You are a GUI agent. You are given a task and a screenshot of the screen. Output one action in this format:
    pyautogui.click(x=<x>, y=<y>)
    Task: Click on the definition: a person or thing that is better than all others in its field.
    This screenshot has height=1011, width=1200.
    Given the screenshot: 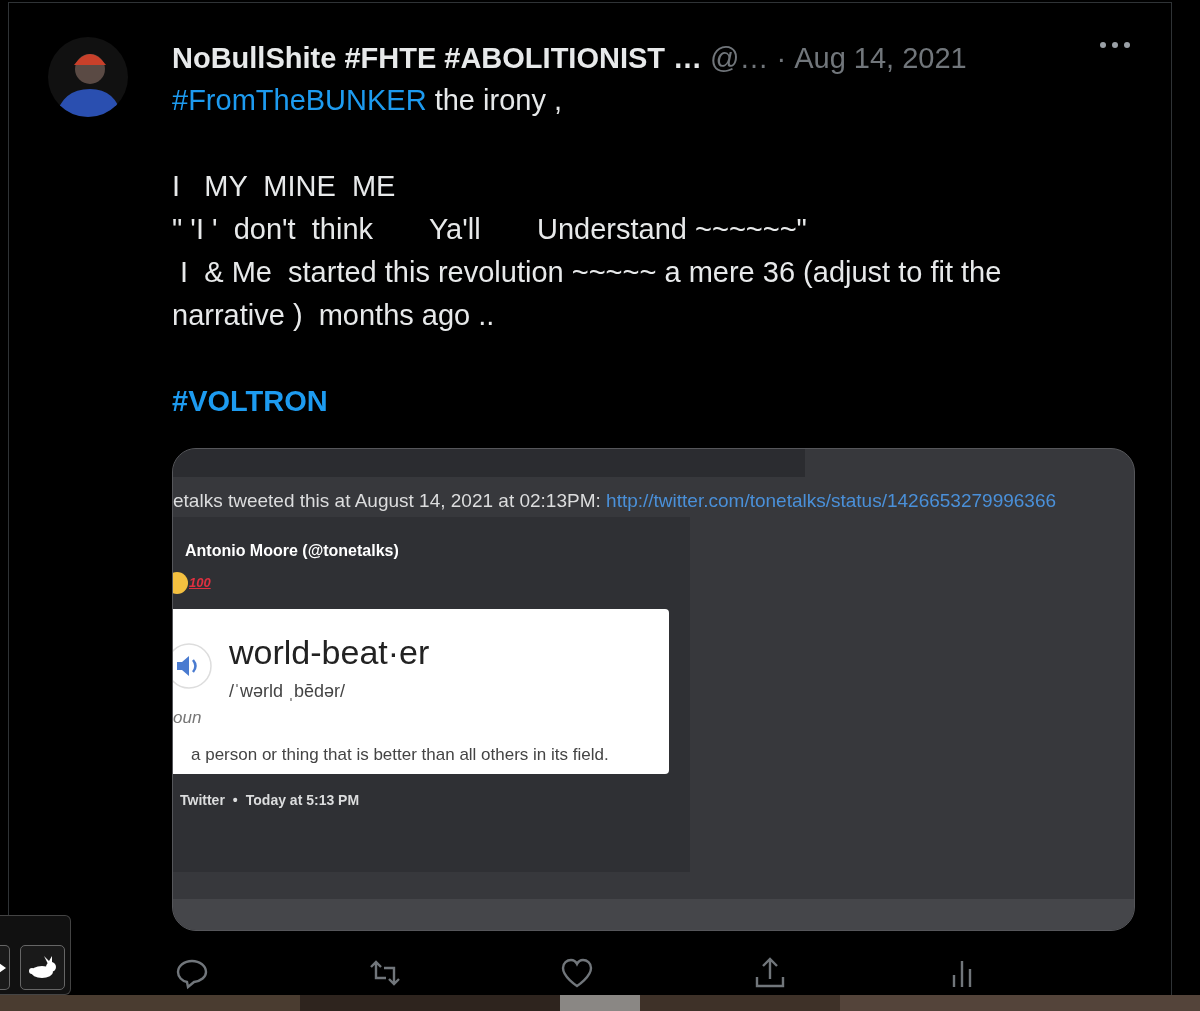 What is the action you would take?
    pyautogui.click(x=400, y=755)
    